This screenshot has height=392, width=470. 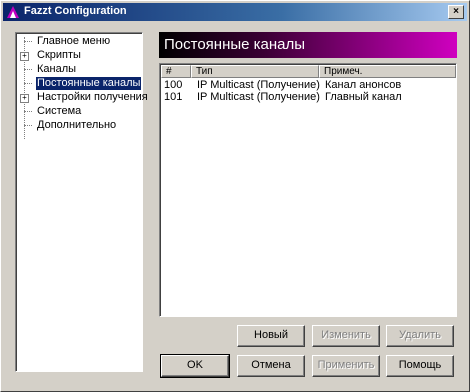 I want to click on delete-button: Удалить, so click(x=420, y=336).